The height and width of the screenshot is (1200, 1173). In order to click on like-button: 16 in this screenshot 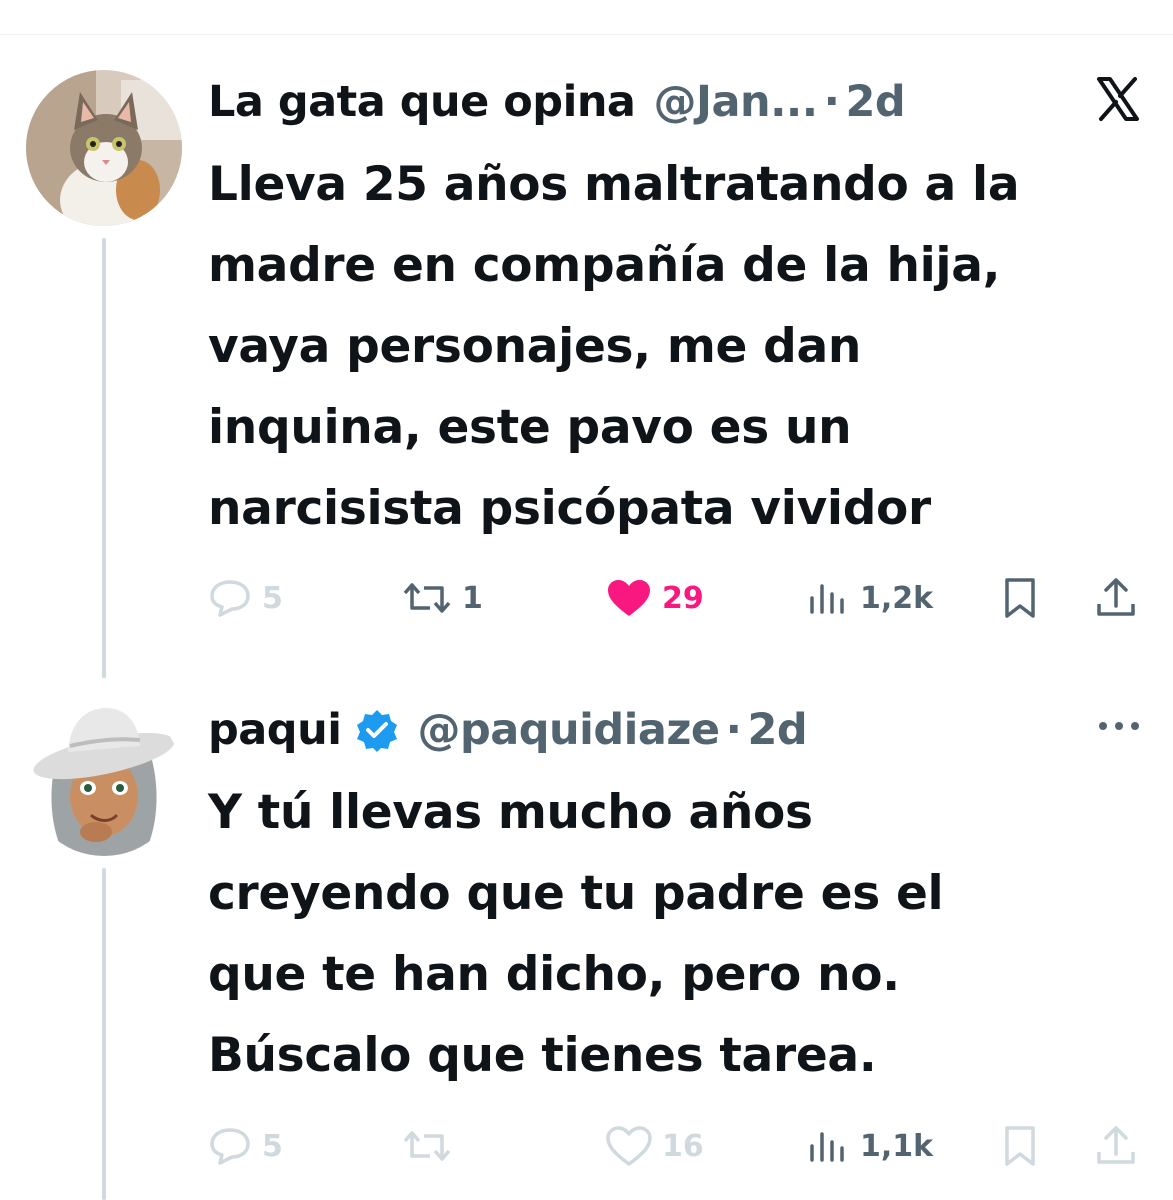, I will do `click(655, 1146)`.